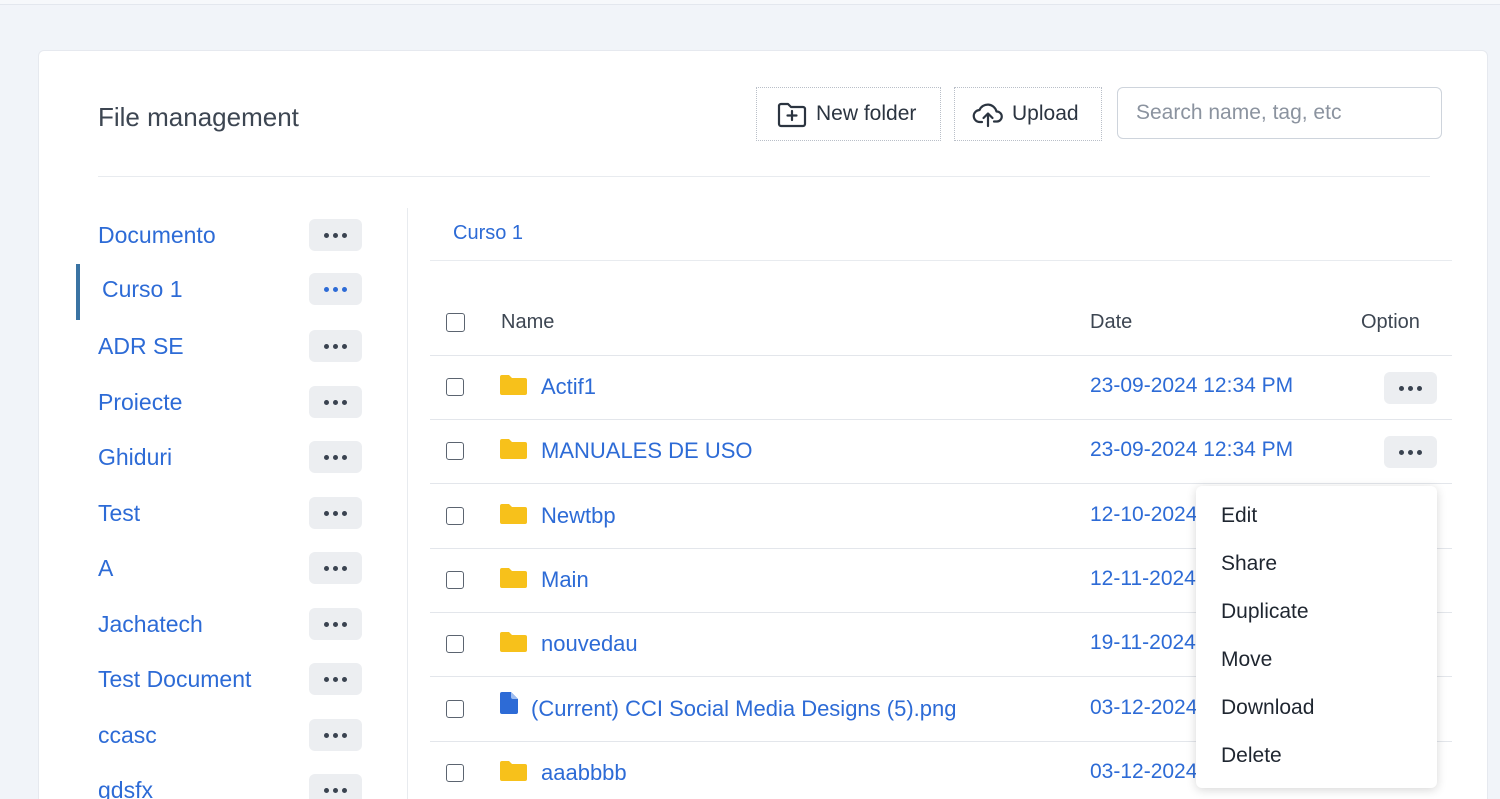 The height and width of the screenshot is (799, 1500). I want to click on sidebar-item-label: A, so click(106, 567).